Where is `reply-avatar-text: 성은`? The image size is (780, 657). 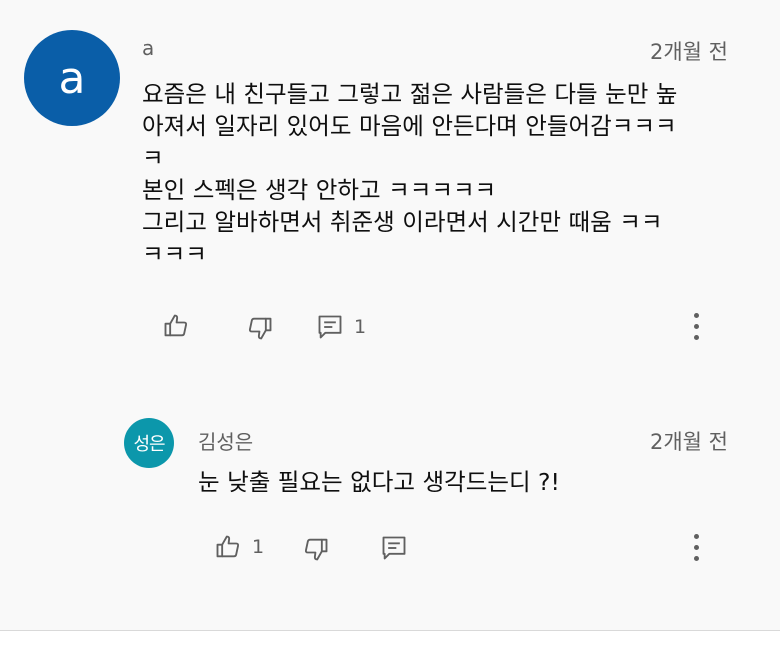
reply-avatar-text: 성은 is located at coordinates (149, 444).